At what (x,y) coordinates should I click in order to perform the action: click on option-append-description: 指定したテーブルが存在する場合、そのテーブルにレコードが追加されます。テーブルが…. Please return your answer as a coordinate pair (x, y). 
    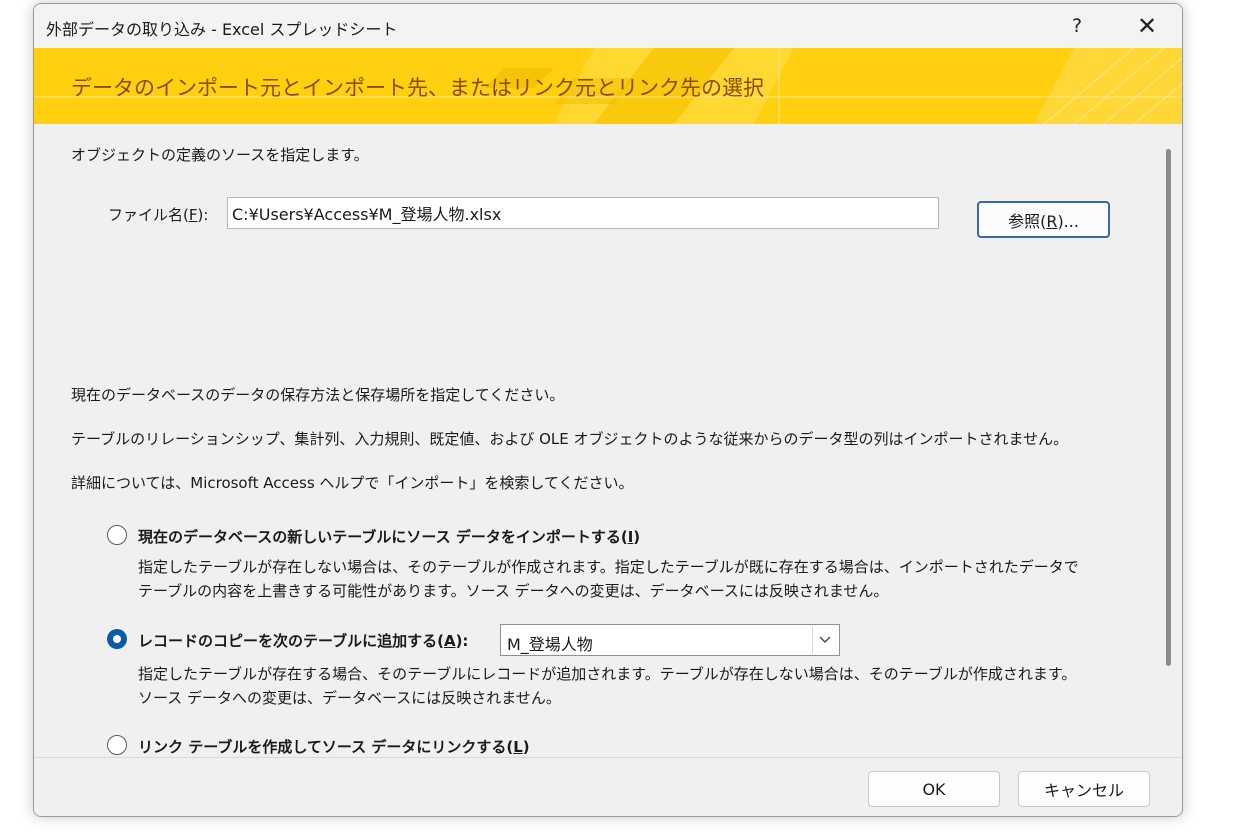
    Looking at the image, I should click on (607, 686).